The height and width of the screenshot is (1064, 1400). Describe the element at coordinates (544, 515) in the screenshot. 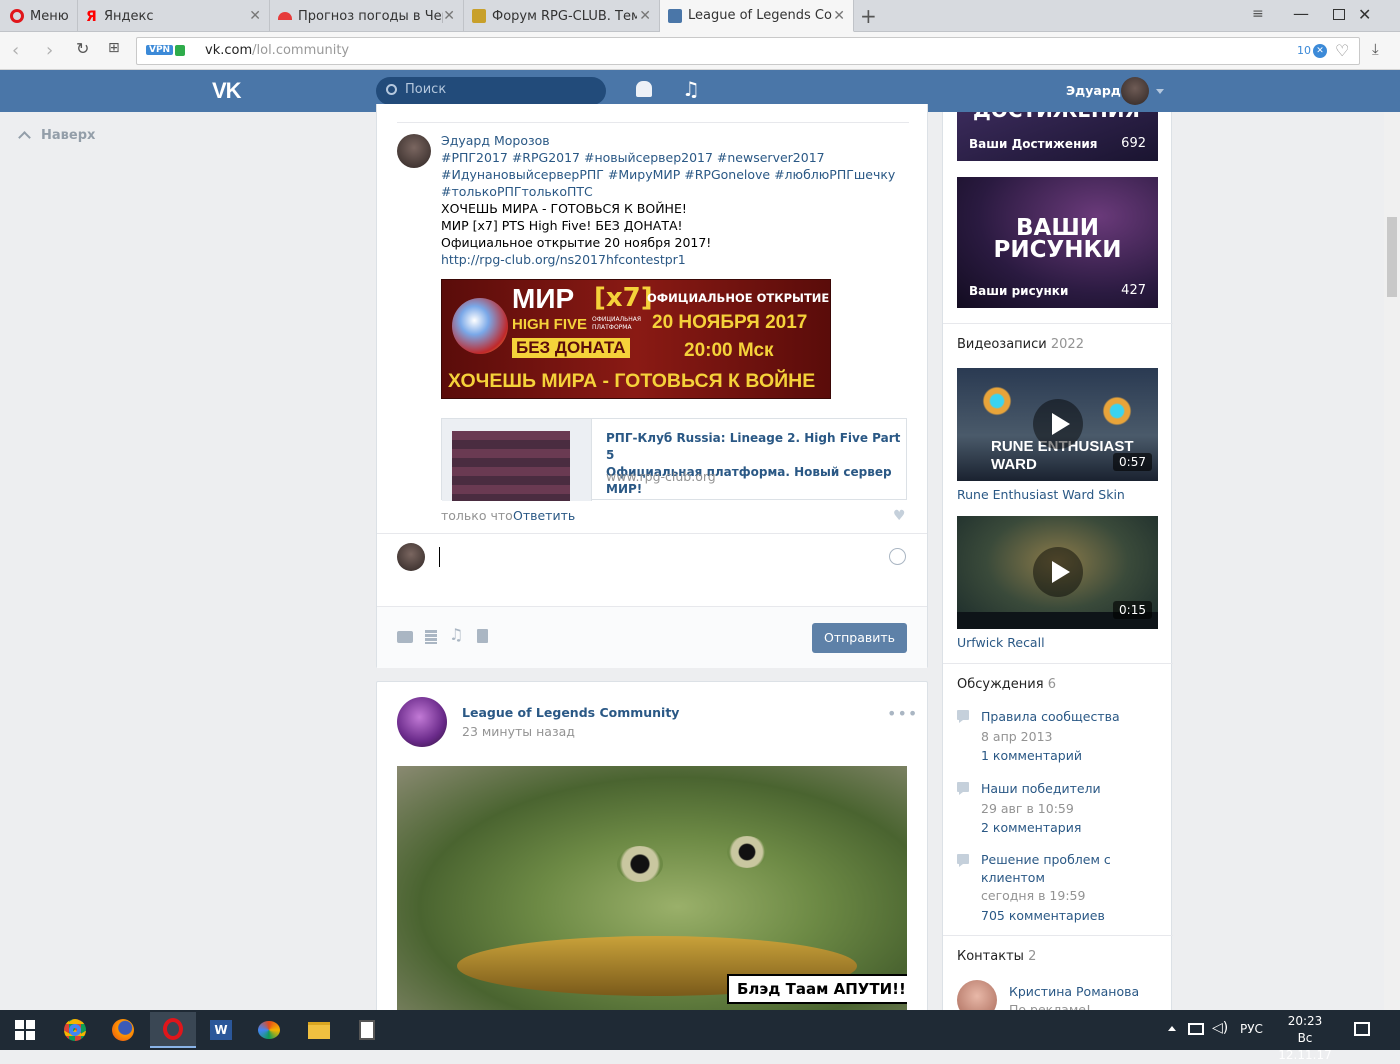

I see `reply-link: Ответить` at that location.